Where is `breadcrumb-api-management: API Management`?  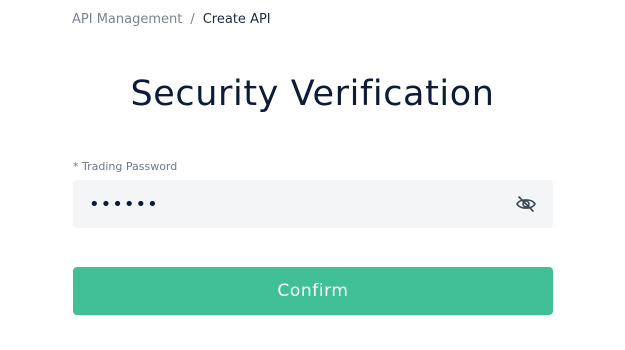
breadcrumb-api-management: API Management is located at coordinates (127, 20).